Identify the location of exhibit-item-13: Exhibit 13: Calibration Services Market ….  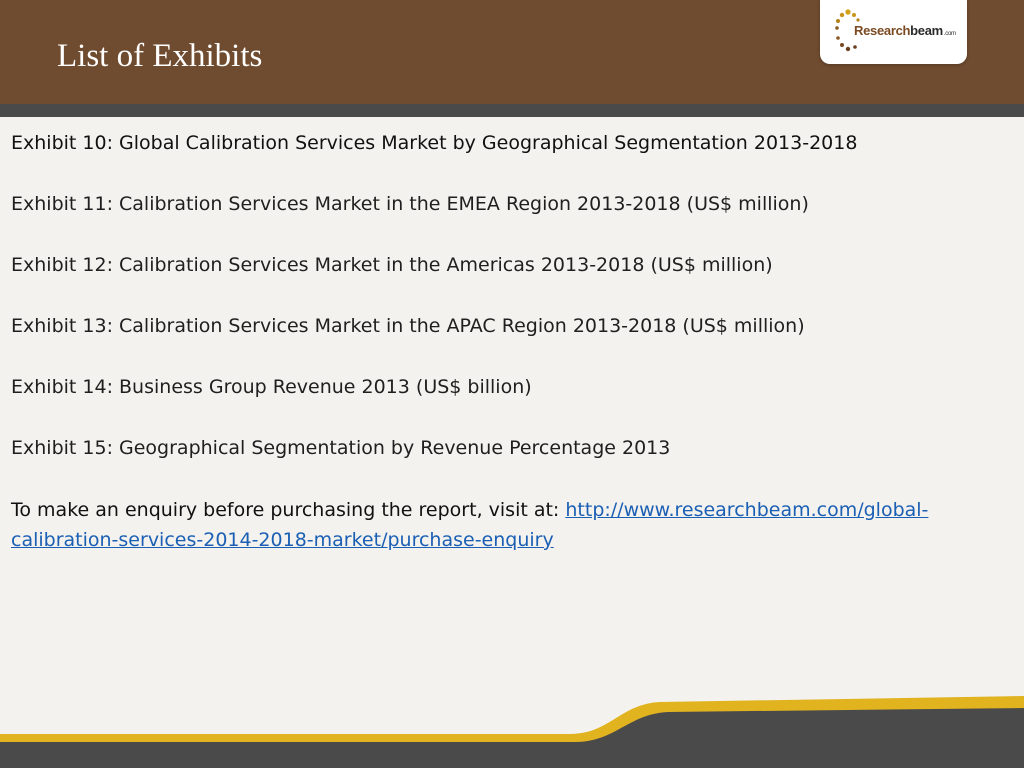
(408, 326).